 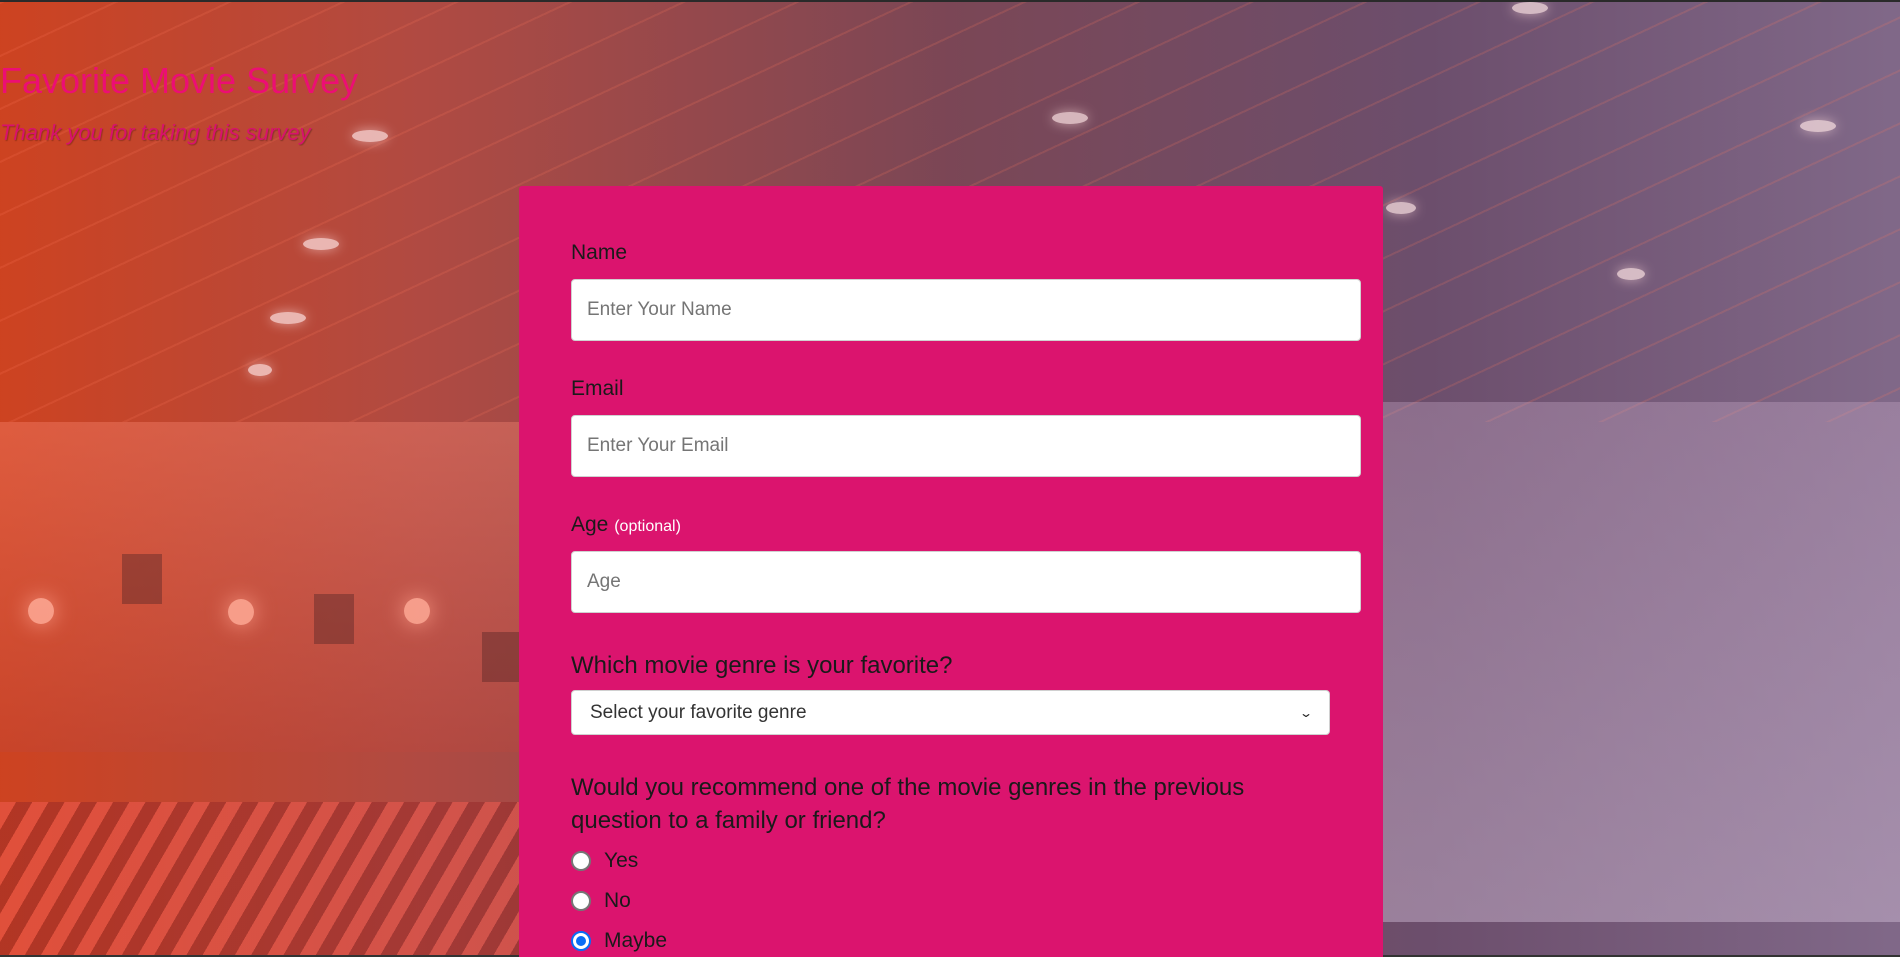 I want to click on cinema-screen, so click(x=1640, y=662).